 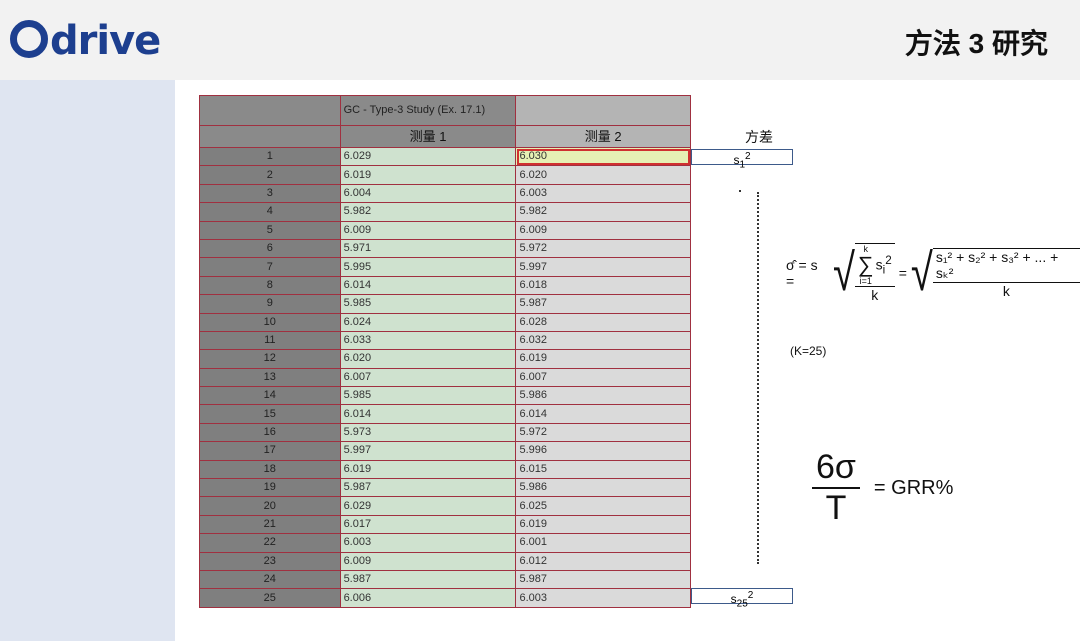 I want to click on q-logo-icon, so click(x=29, y=39).